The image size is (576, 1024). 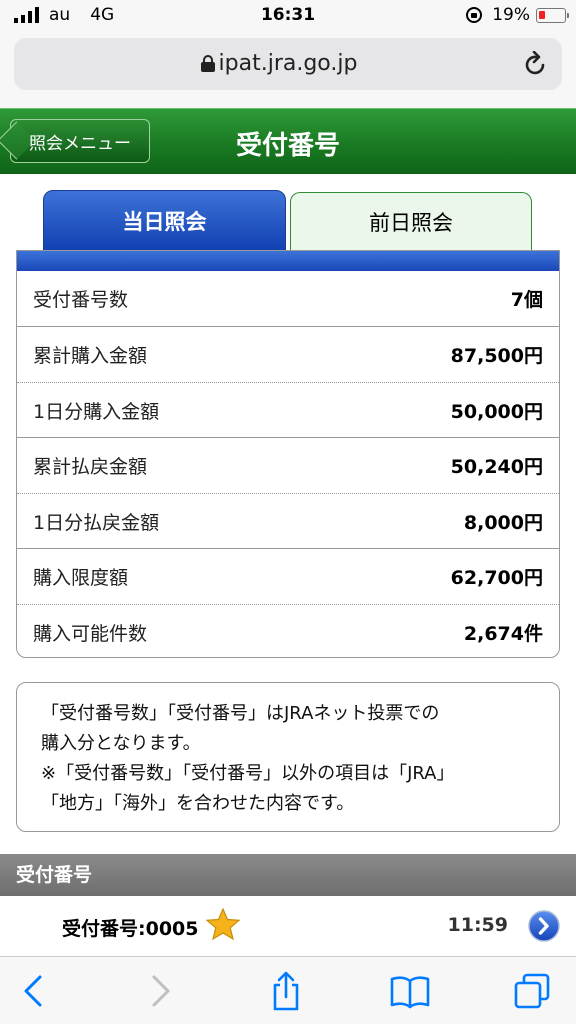 What do you see at coordinates (287, 146) in the screenshot?
I see `page-title: 受付番号` at bounding box center [287, 146].